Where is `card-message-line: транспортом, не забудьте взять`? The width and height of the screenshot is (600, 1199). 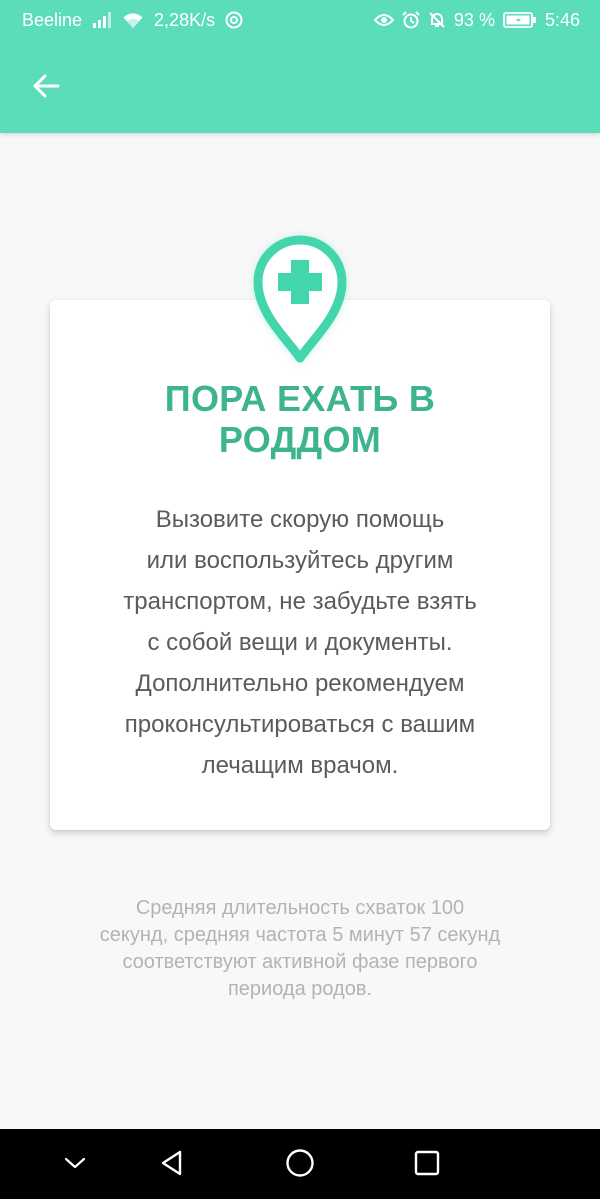 card-message-line: транспортом, не забудьте взять is located at coordinates (300, 601).